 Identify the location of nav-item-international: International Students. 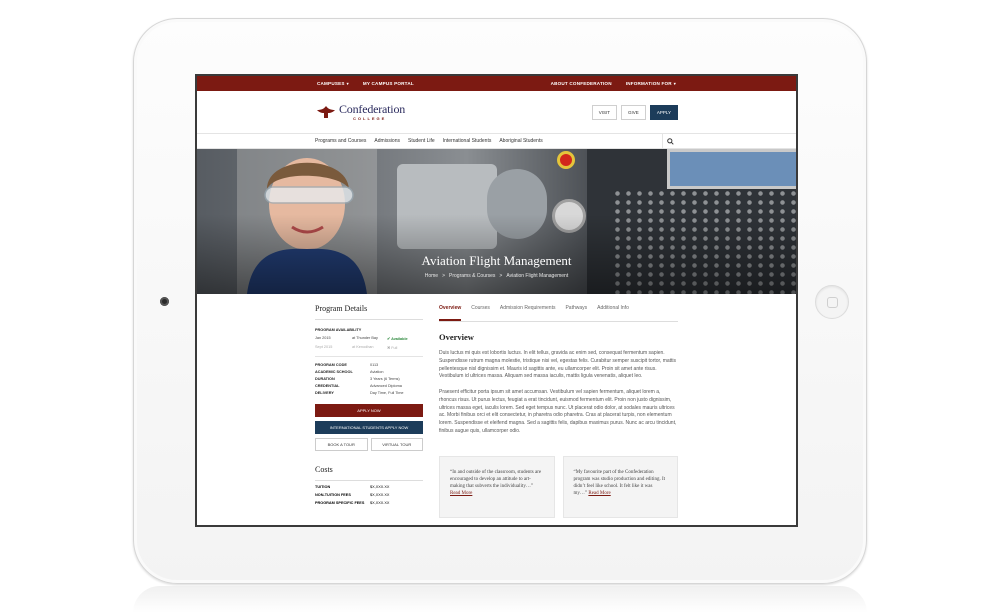
(467, 141).